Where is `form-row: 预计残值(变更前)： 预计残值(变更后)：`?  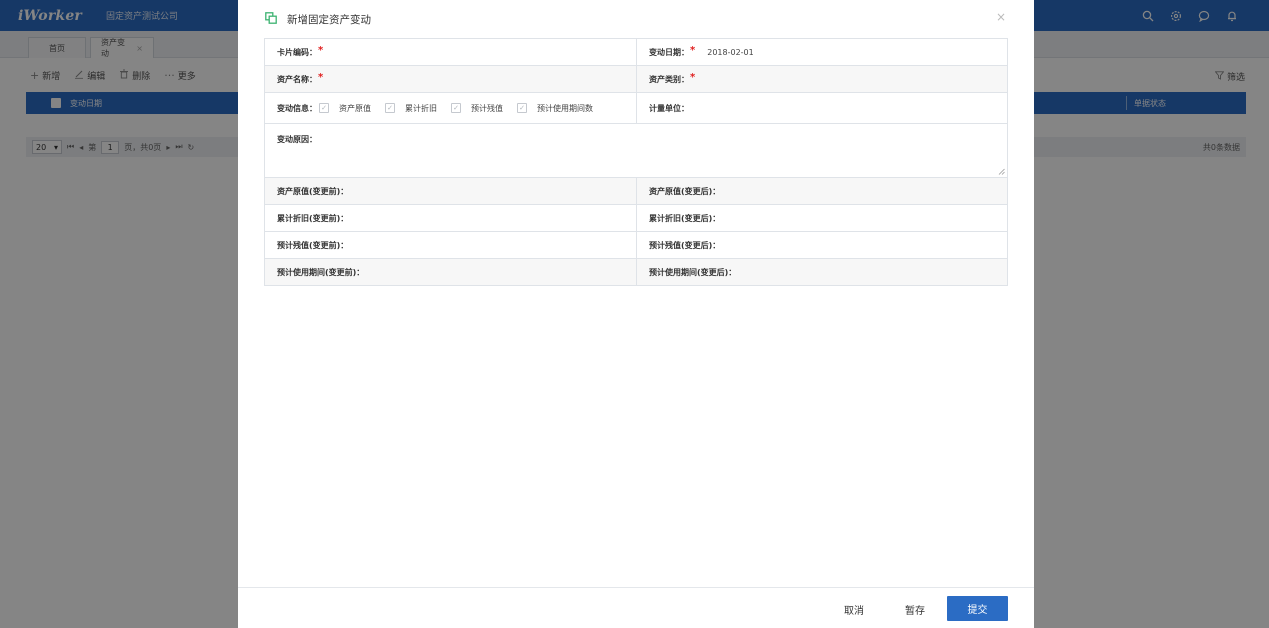
form-row: 预计残值(变更前)： 预计残值(变更后)： is located at coordinates (636, 245).